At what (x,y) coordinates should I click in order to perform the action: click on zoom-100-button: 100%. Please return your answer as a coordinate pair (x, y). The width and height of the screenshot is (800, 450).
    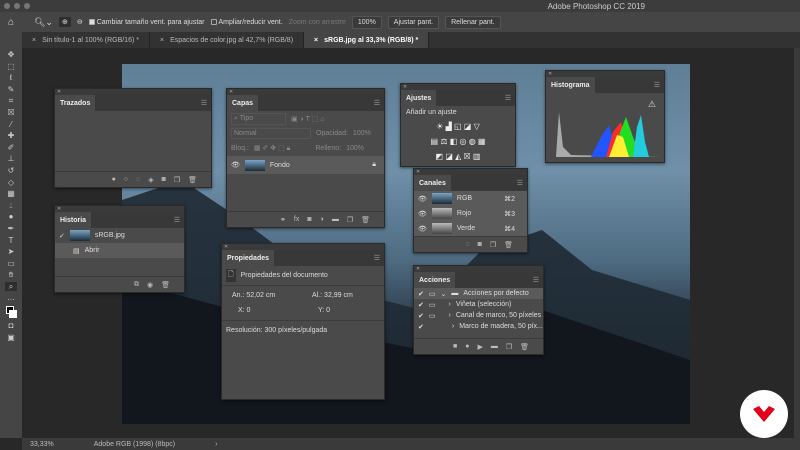
    Looking at the image, I should click on (366, 22).